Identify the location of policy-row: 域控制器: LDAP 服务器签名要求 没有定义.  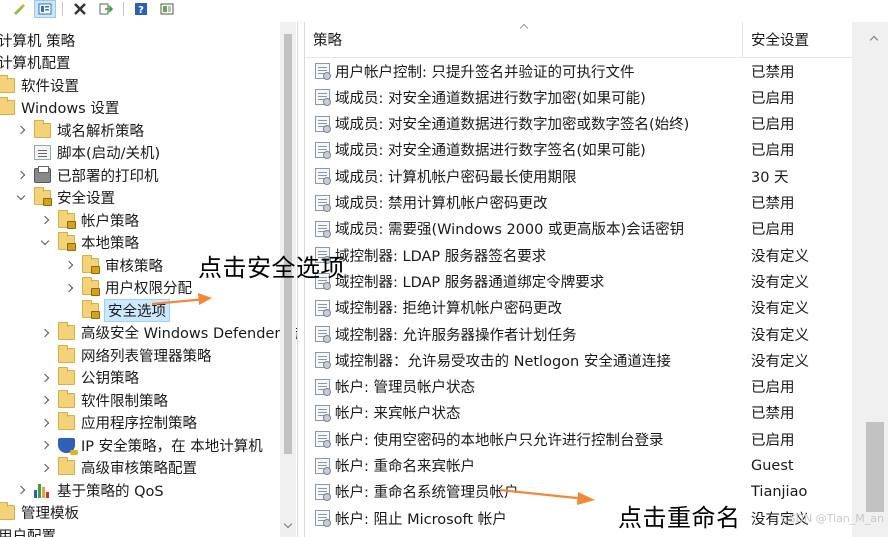
(579, 255).